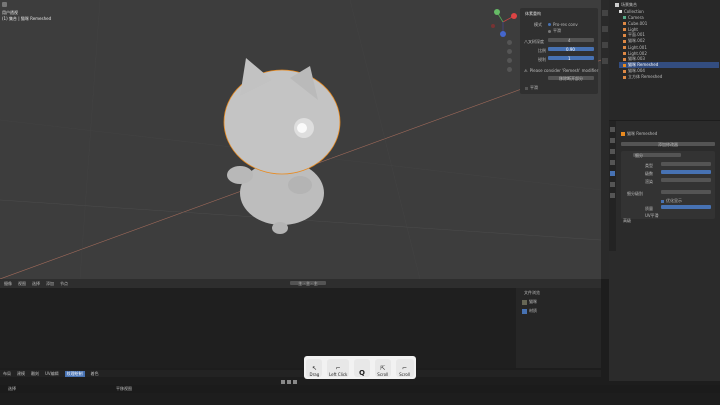 The height and width of the screenshot is (405, 720). I want to click on menu-item: 摄像, so click(8, 284).